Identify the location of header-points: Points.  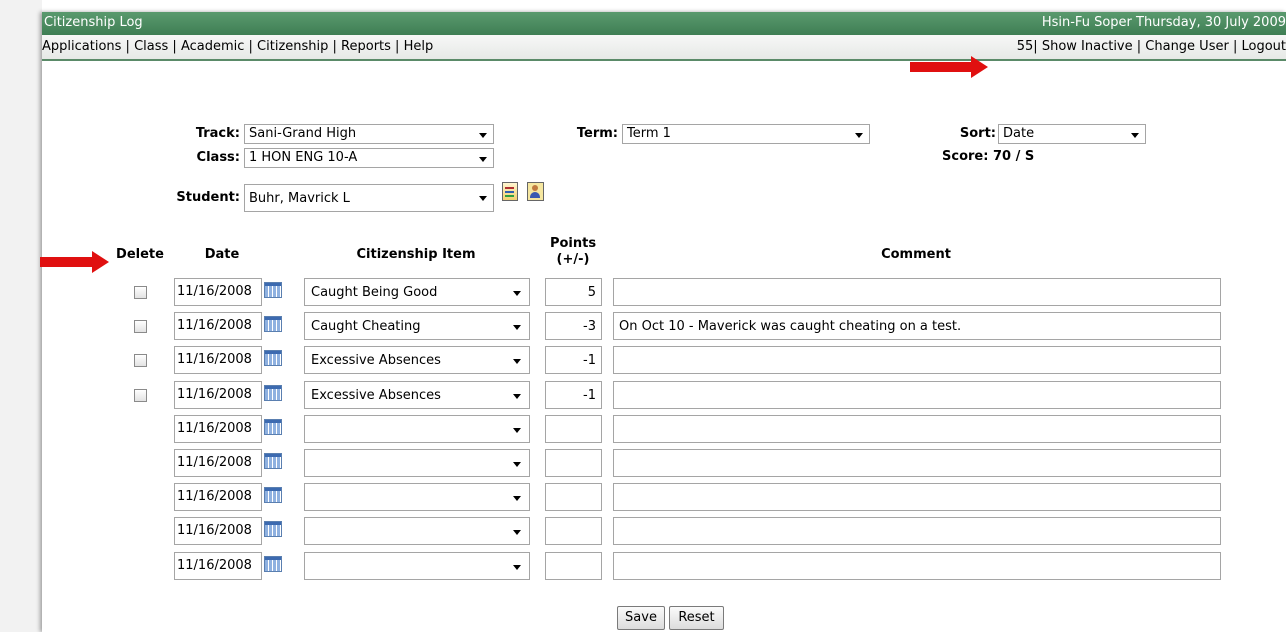
(573, 243).